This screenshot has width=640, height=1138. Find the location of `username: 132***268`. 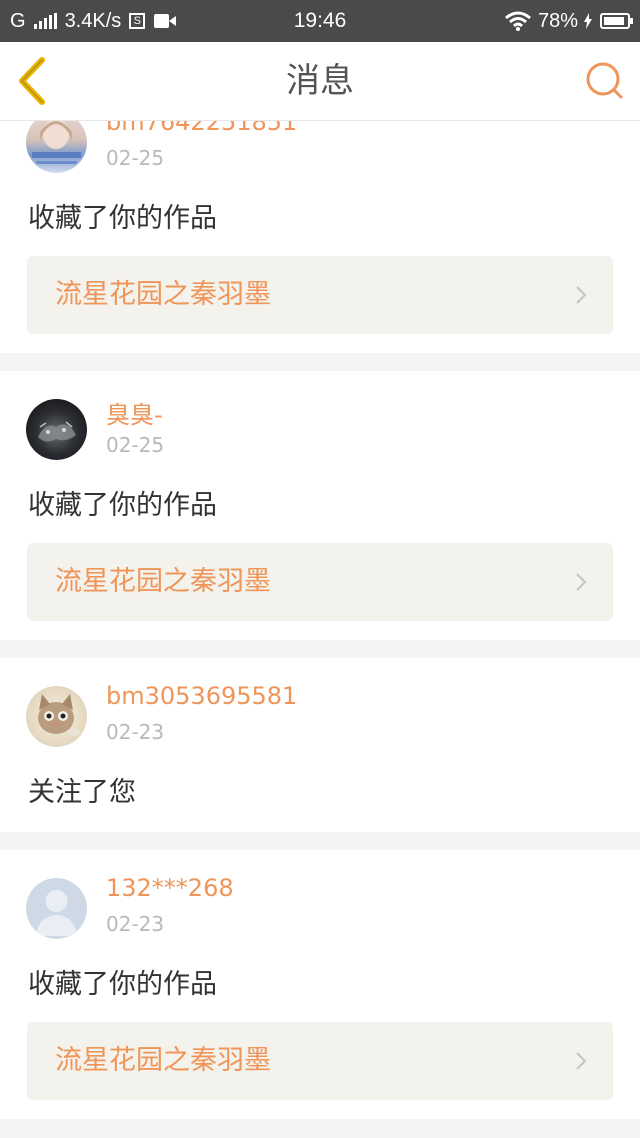

username: 132***268 is located at coordinates (170, 888).